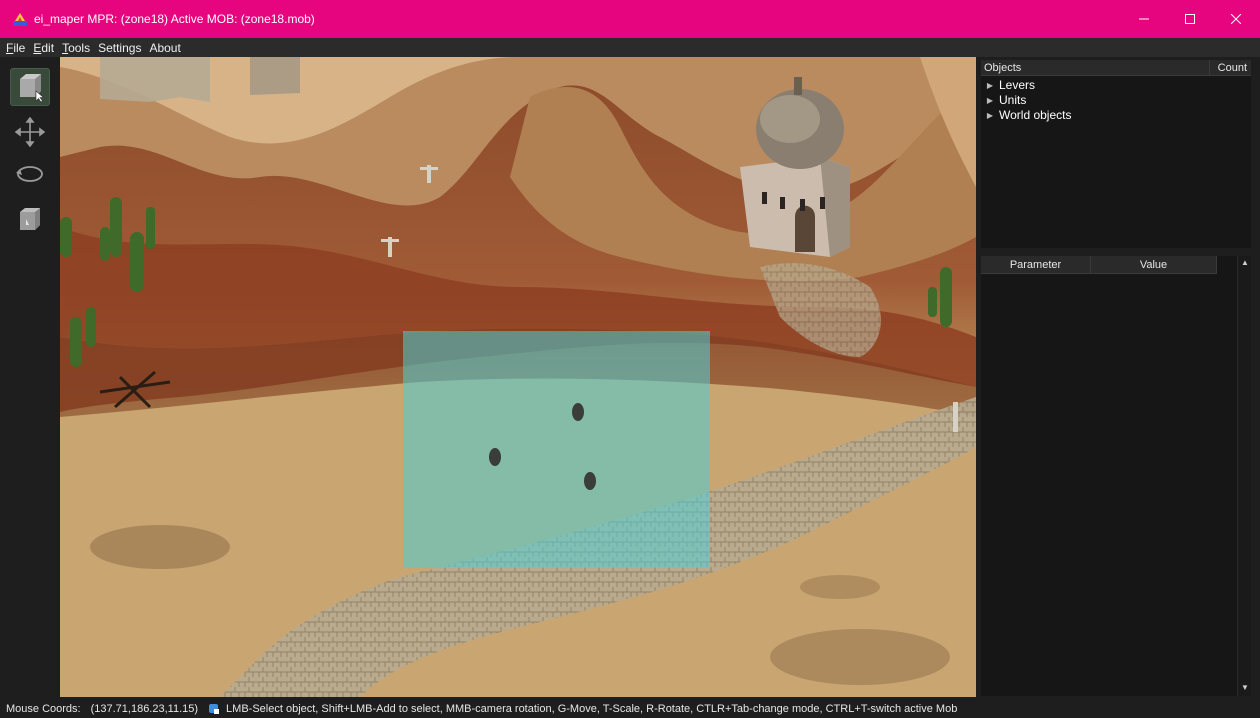 This screenshot has width=1260, height=718. I want to click on menu-edit-label: dit, so click(48, 47).